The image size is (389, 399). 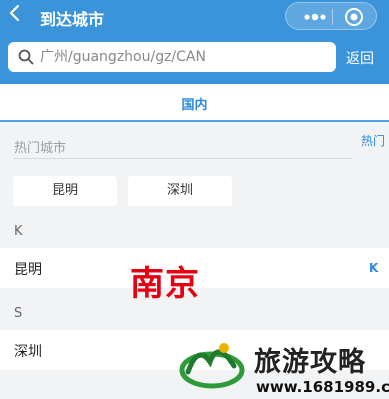 What do you see at coordinates (26, 57) in the screenshot?
I see `search-icon` at bounding box center [26, 57].